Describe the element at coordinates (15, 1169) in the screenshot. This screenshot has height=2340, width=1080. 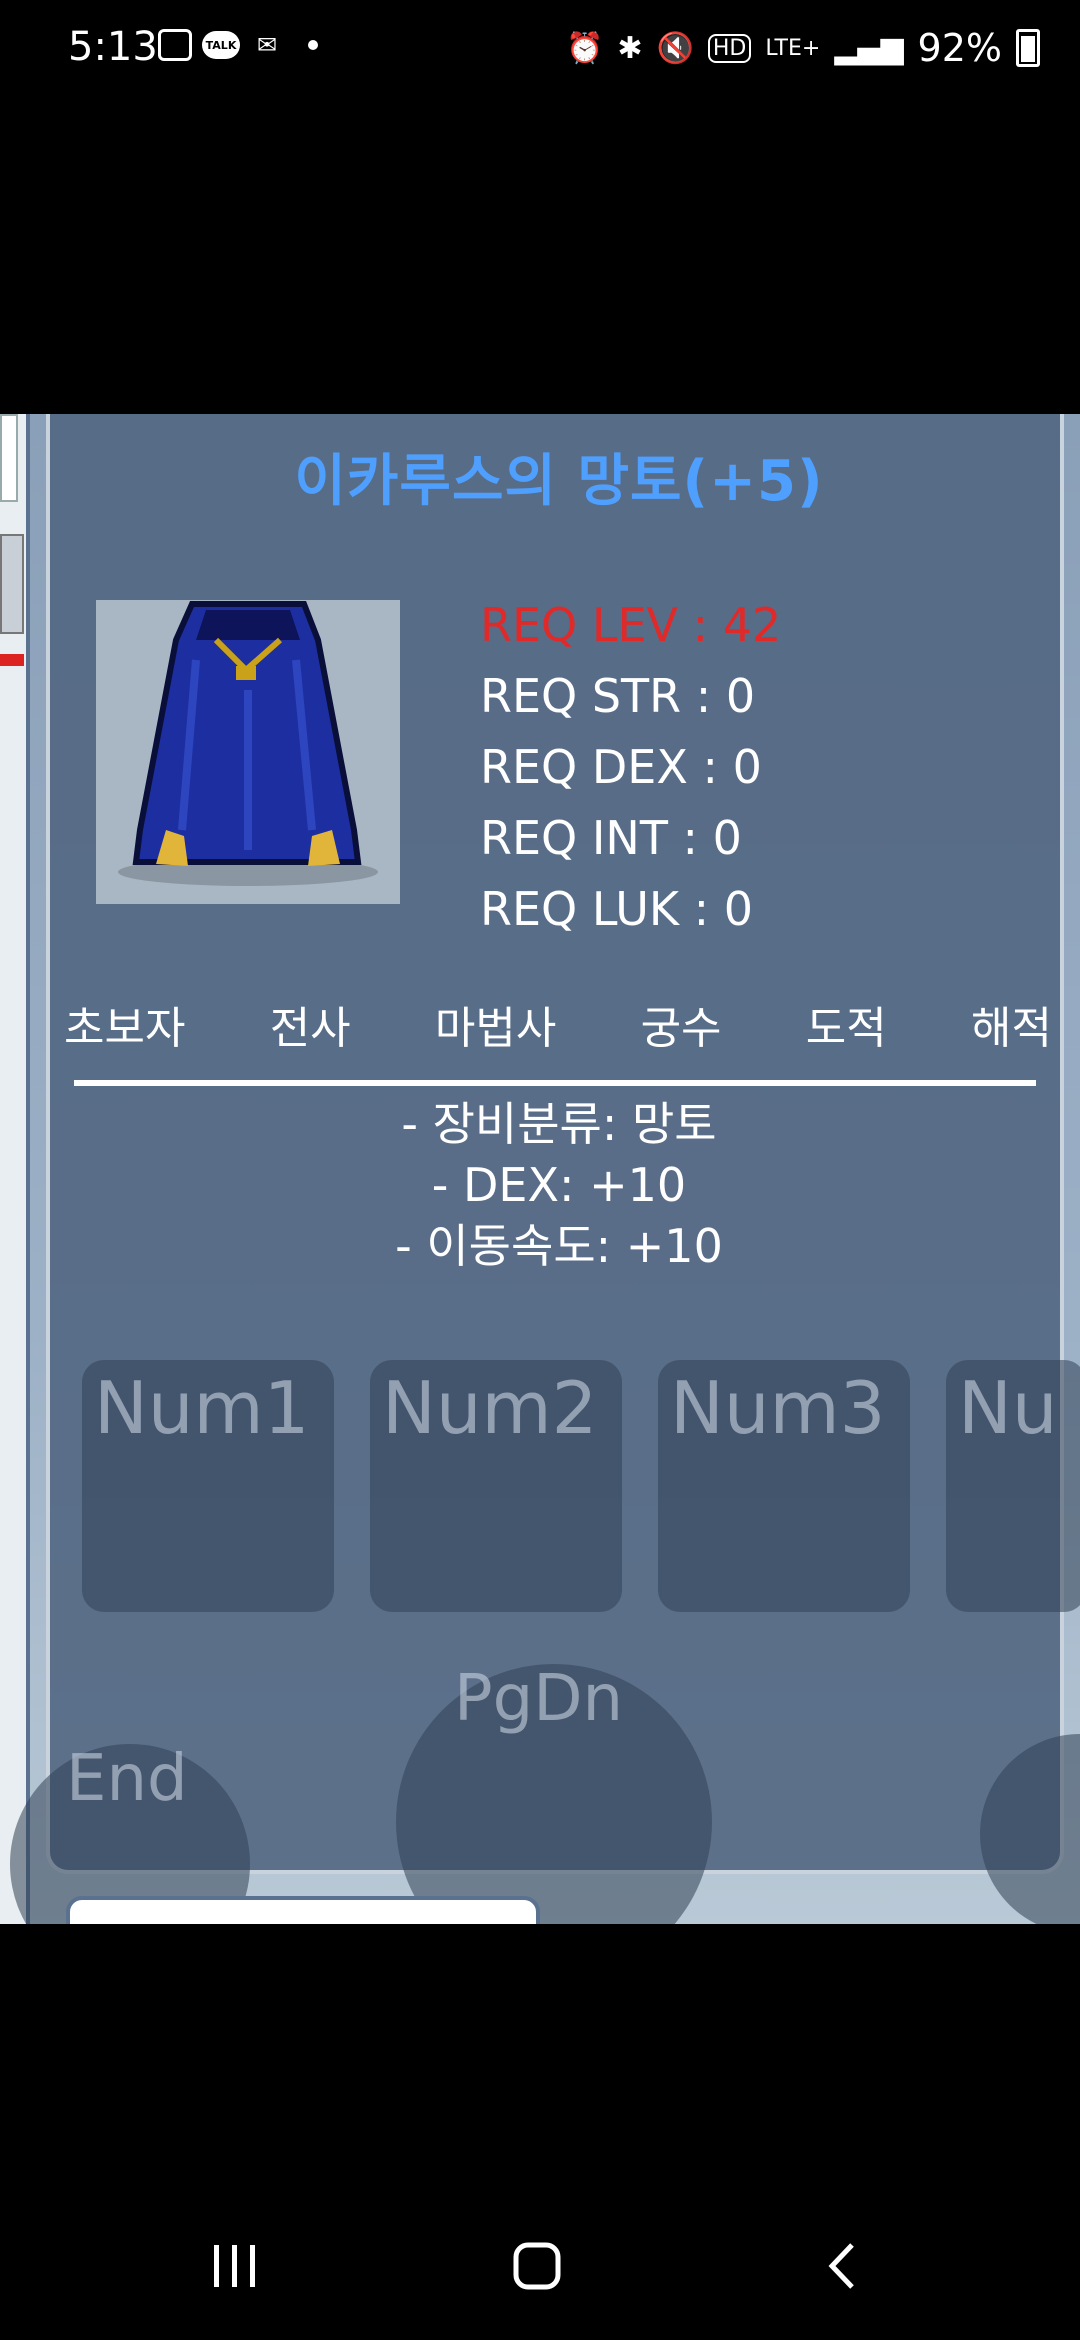
I see `side-ui-edge` at that location.